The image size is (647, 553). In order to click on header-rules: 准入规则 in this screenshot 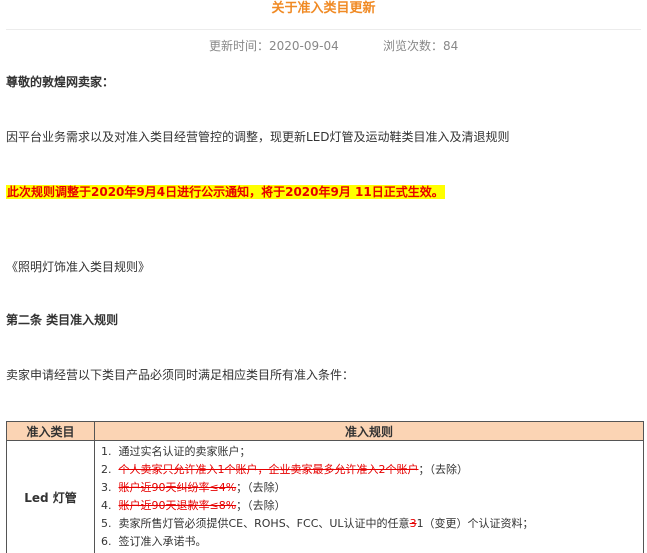, I will do `click(369, 431)`.